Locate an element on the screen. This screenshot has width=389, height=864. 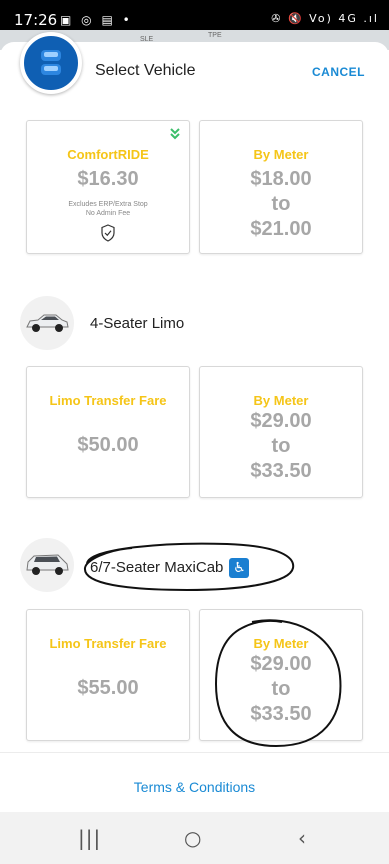
system-status-icons: ✇ 🔇 Vo) 4G .ıl is located at coordinates (325, 18).